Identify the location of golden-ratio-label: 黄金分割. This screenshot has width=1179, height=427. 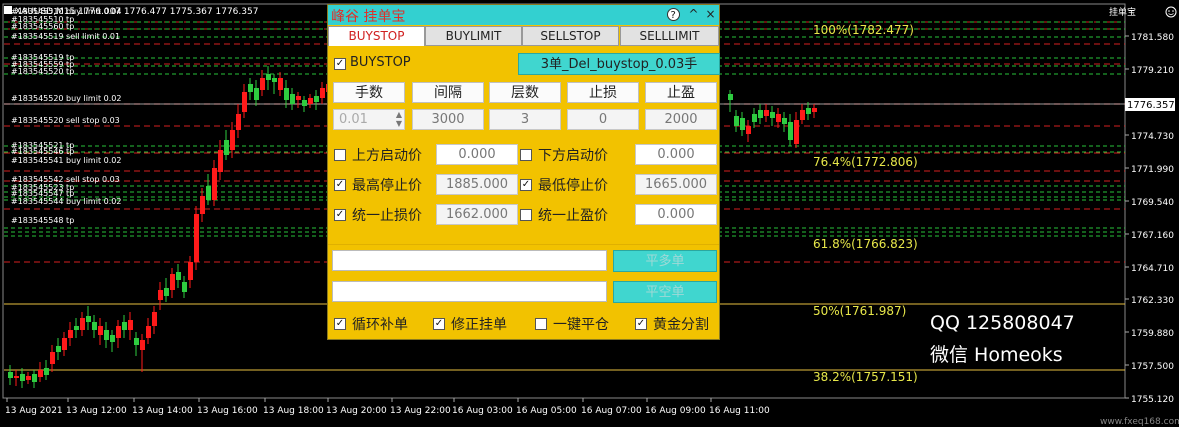
(681, 325).